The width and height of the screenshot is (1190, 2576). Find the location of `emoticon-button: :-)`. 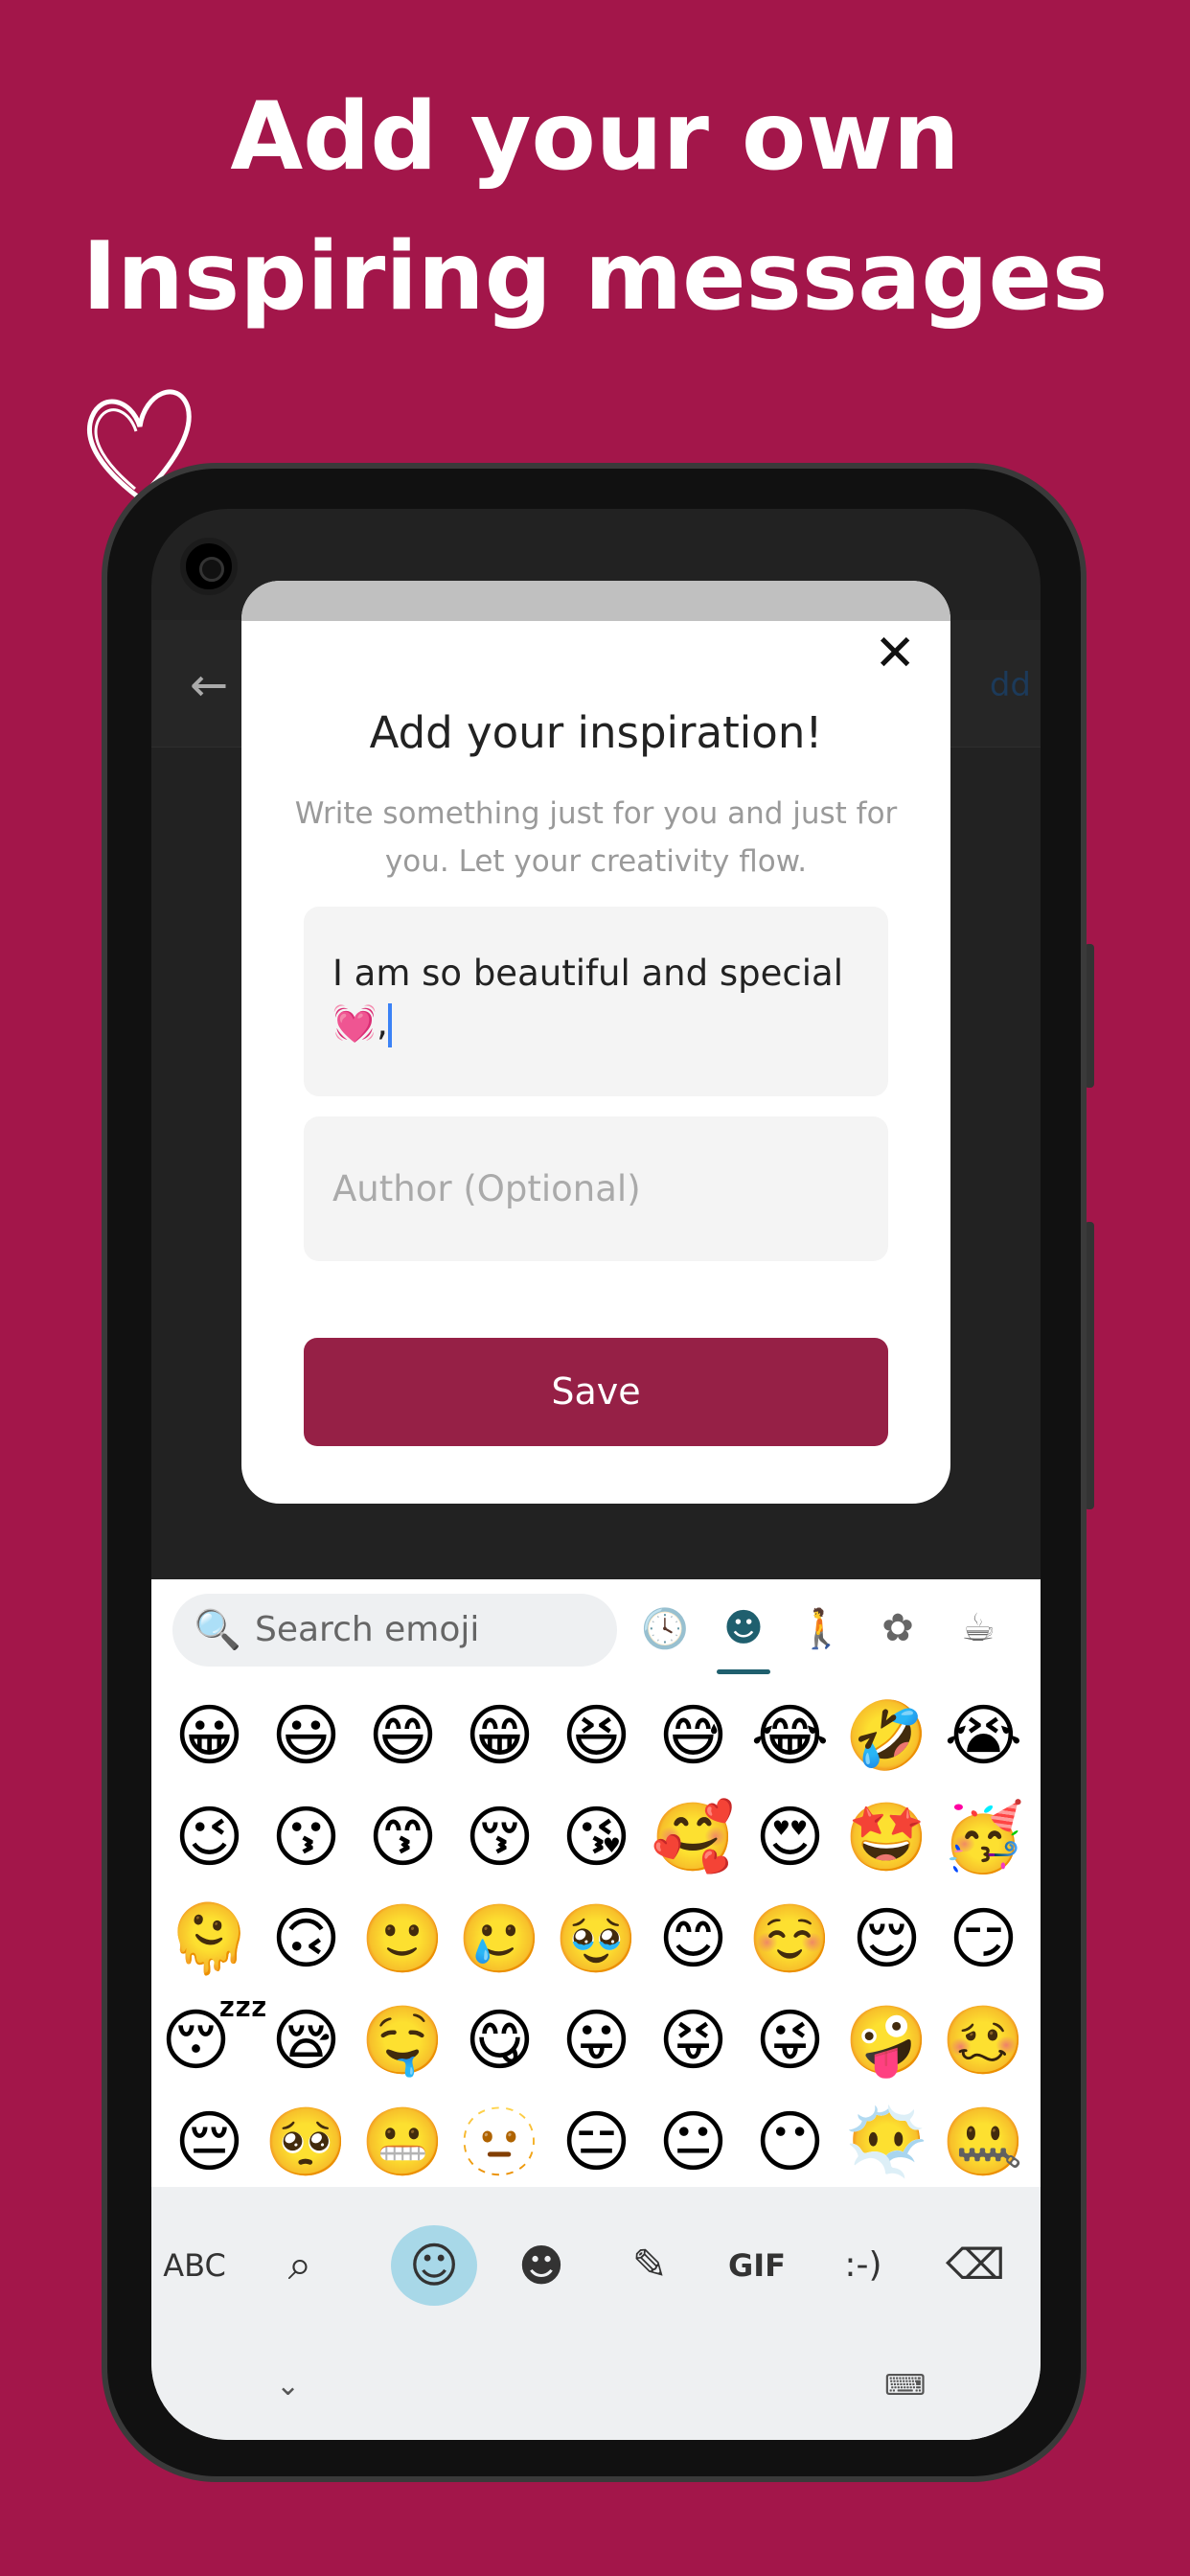

emoticon-button: :-) is located at coordinates (863, 2265).